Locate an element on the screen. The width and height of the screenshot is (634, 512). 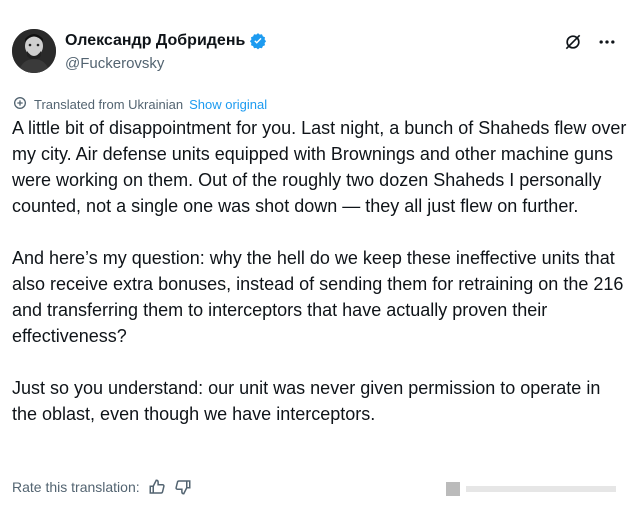
thumbs-up-icon is located at coordinates (157, 487).